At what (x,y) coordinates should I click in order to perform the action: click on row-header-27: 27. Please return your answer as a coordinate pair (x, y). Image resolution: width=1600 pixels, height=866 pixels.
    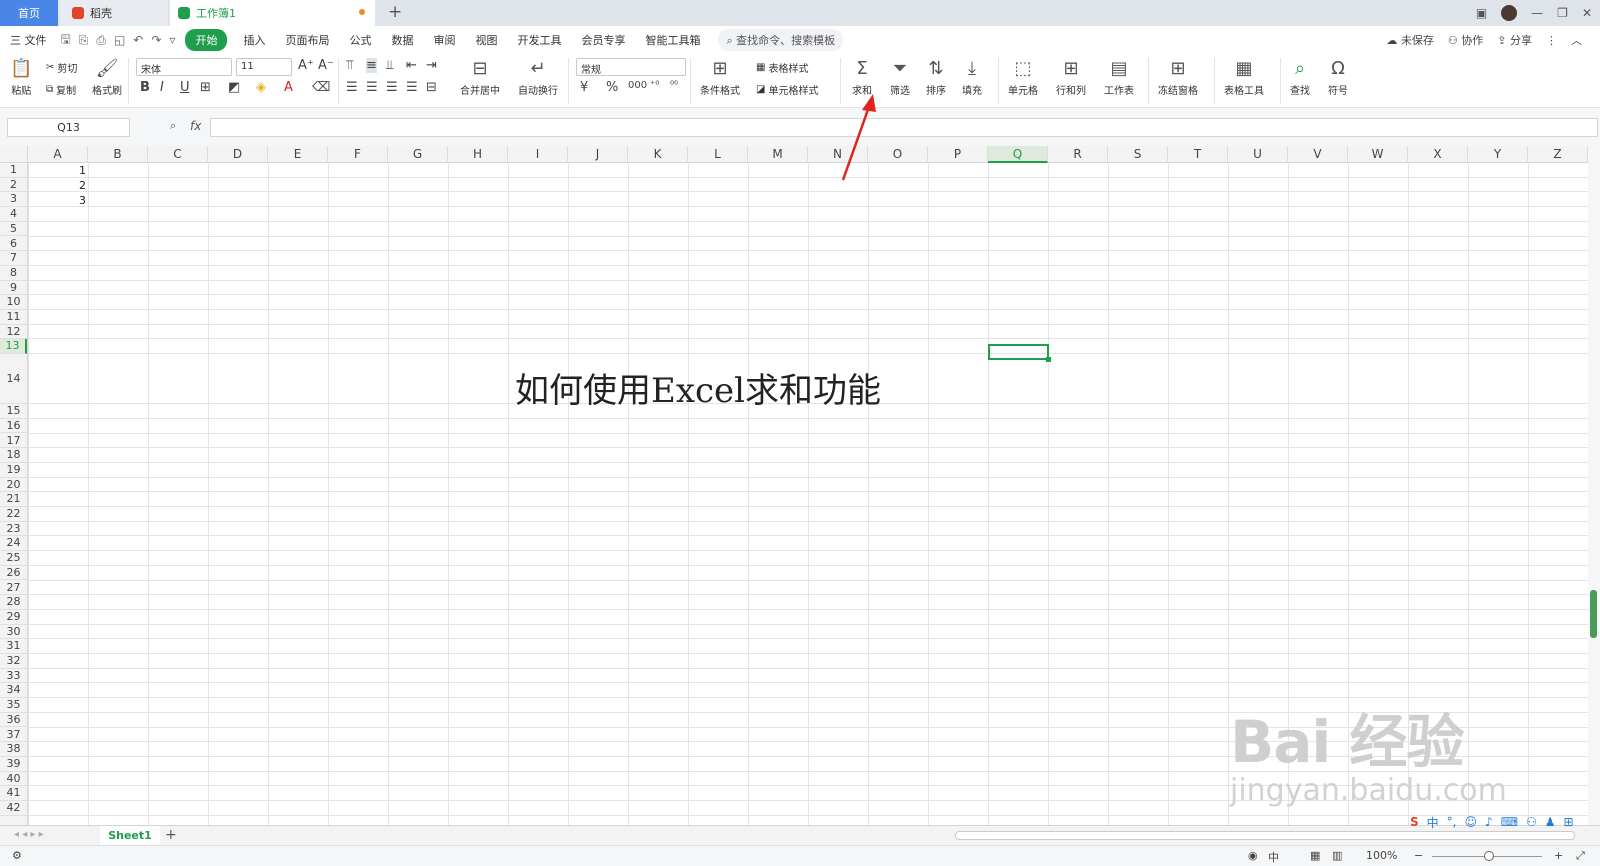
    Looking at the image, I should click on (13, 588).